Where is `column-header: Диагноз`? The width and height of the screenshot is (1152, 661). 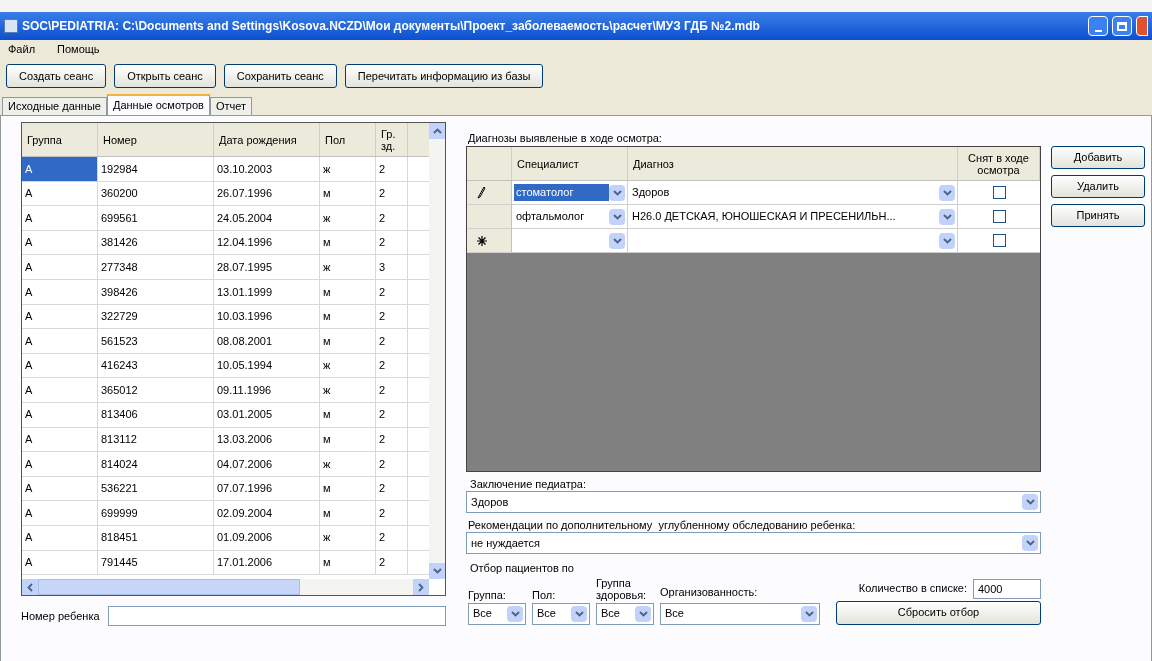
column-header: Диагноз is located at coordinates (793, 163).